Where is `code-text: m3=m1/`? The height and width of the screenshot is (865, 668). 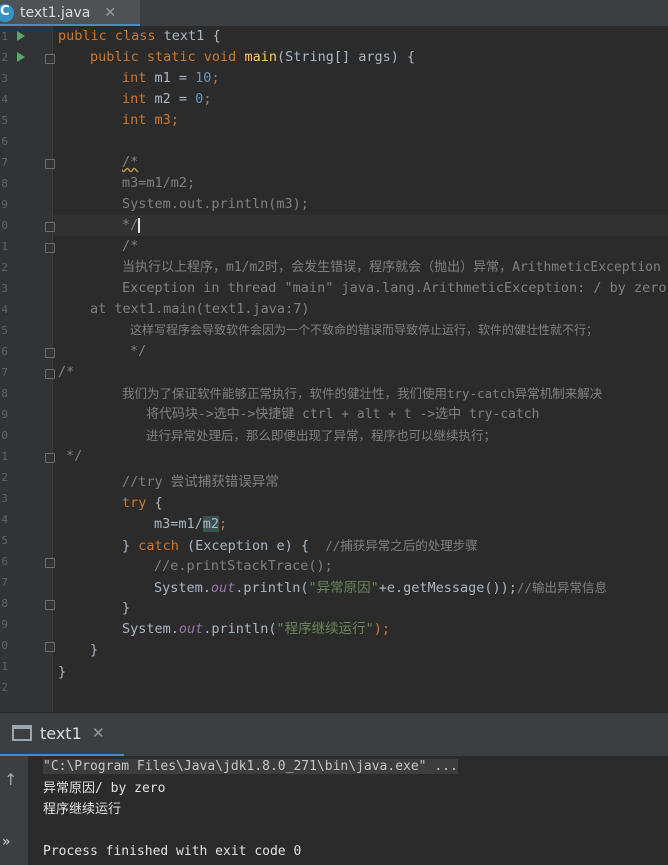
code-text: m3=m1/ is located at coordinates (178, 524).